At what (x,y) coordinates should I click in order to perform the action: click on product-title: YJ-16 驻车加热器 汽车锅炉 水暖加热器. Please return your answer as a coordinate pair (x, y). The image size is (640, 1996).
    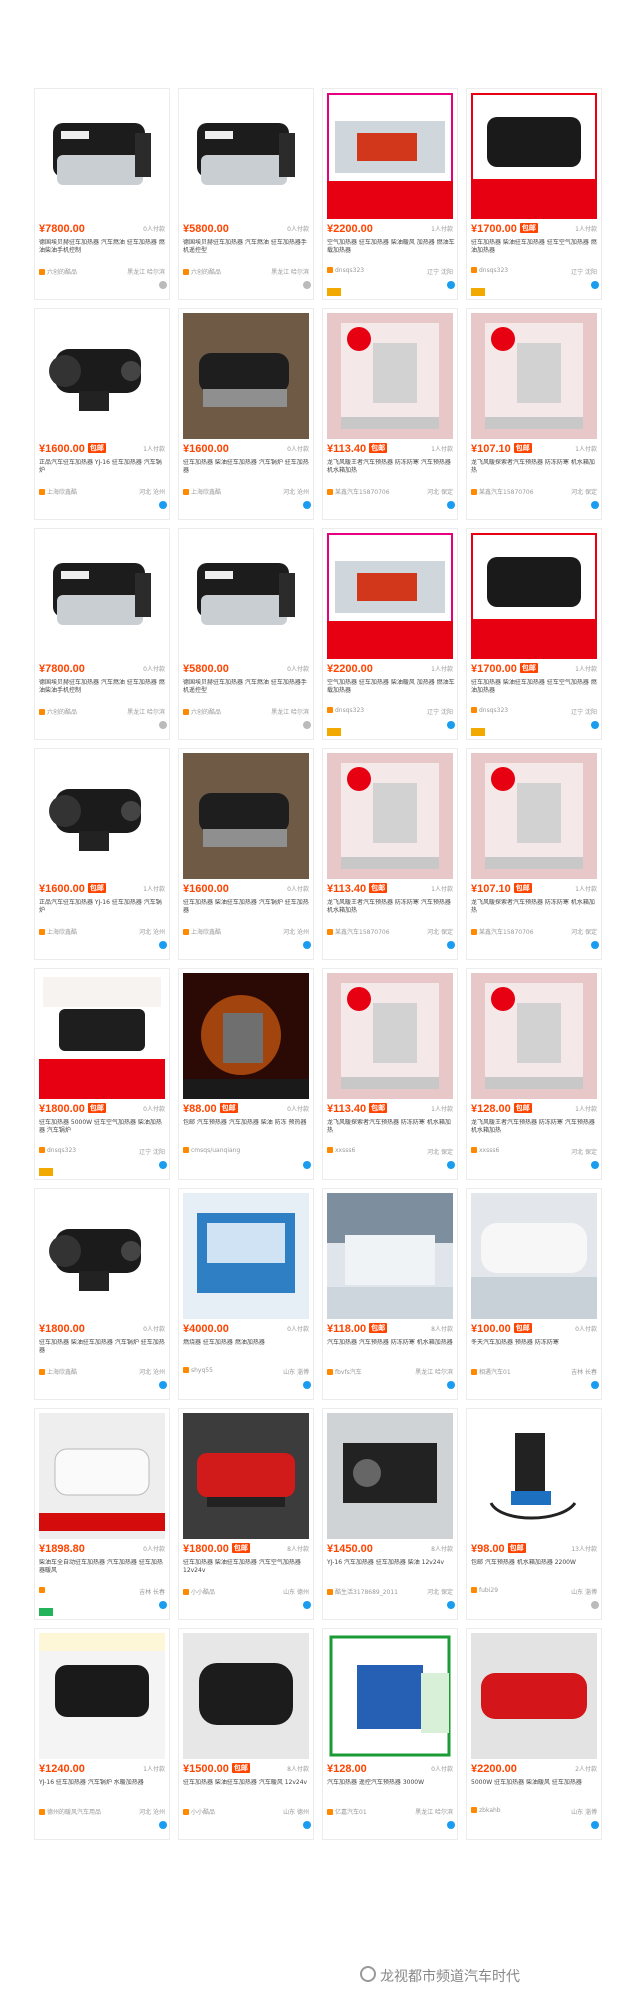
    Looking at the image, I should click on (103, 1791).